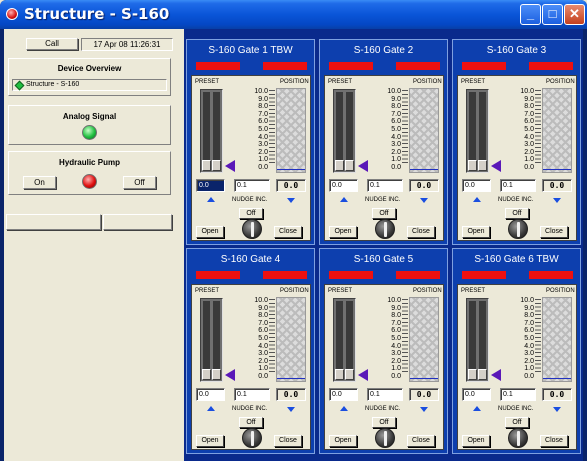 The image size is (587, 461). Describe the element at coordinates (52, 84) in the screenshot. I see `device-list-item: Structure - S-160` at that location.